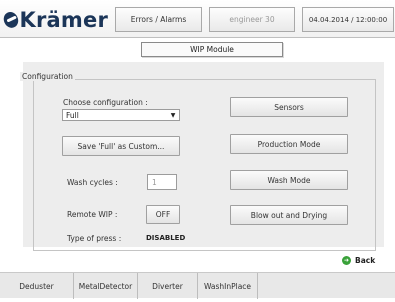 The image size is (395, 302). What do you see at coordinates (252, 19) in the screenshot?
I see `user-indicator: engineer 30` at bounding box center [252, 19].